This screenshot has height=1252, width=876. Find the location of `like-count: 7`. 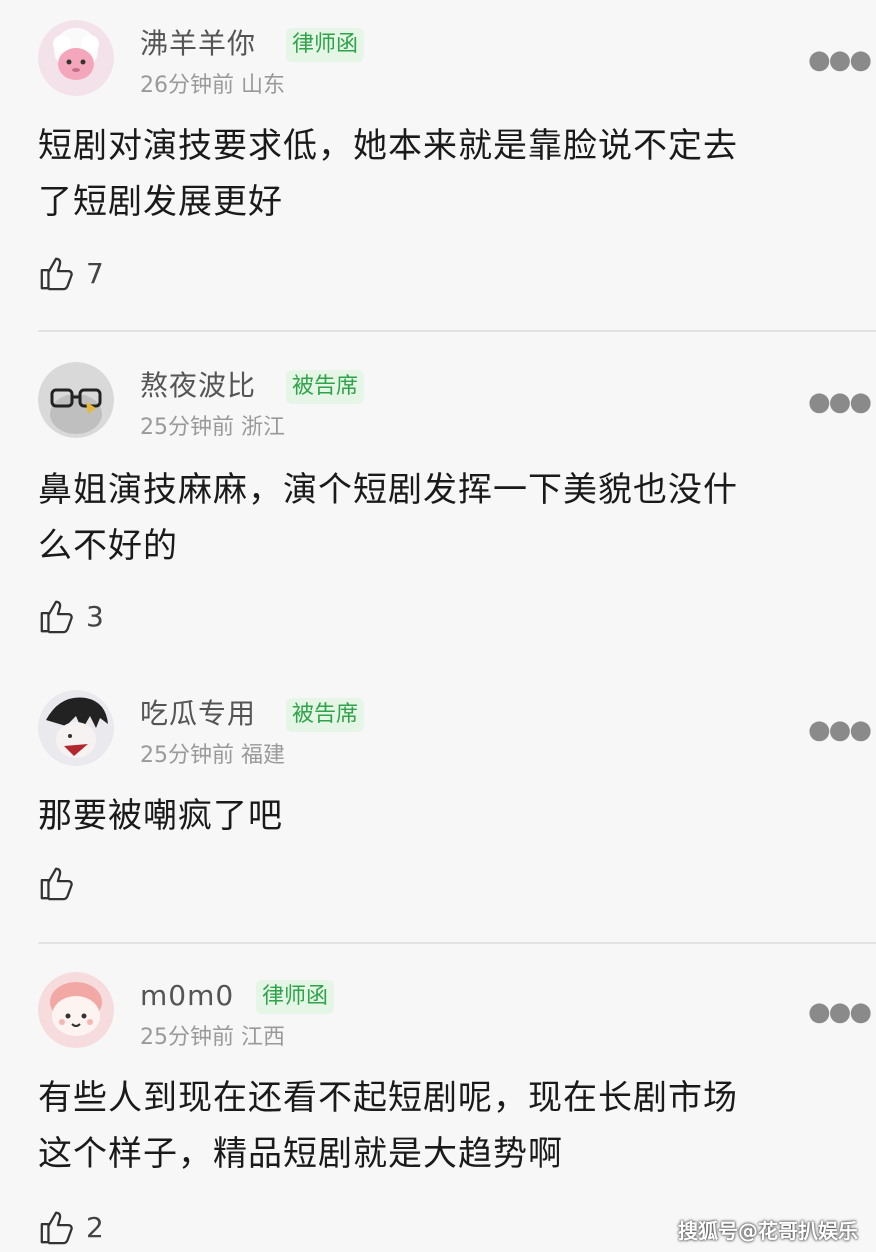

like-count: 7 is located at coordinates (95, 273).